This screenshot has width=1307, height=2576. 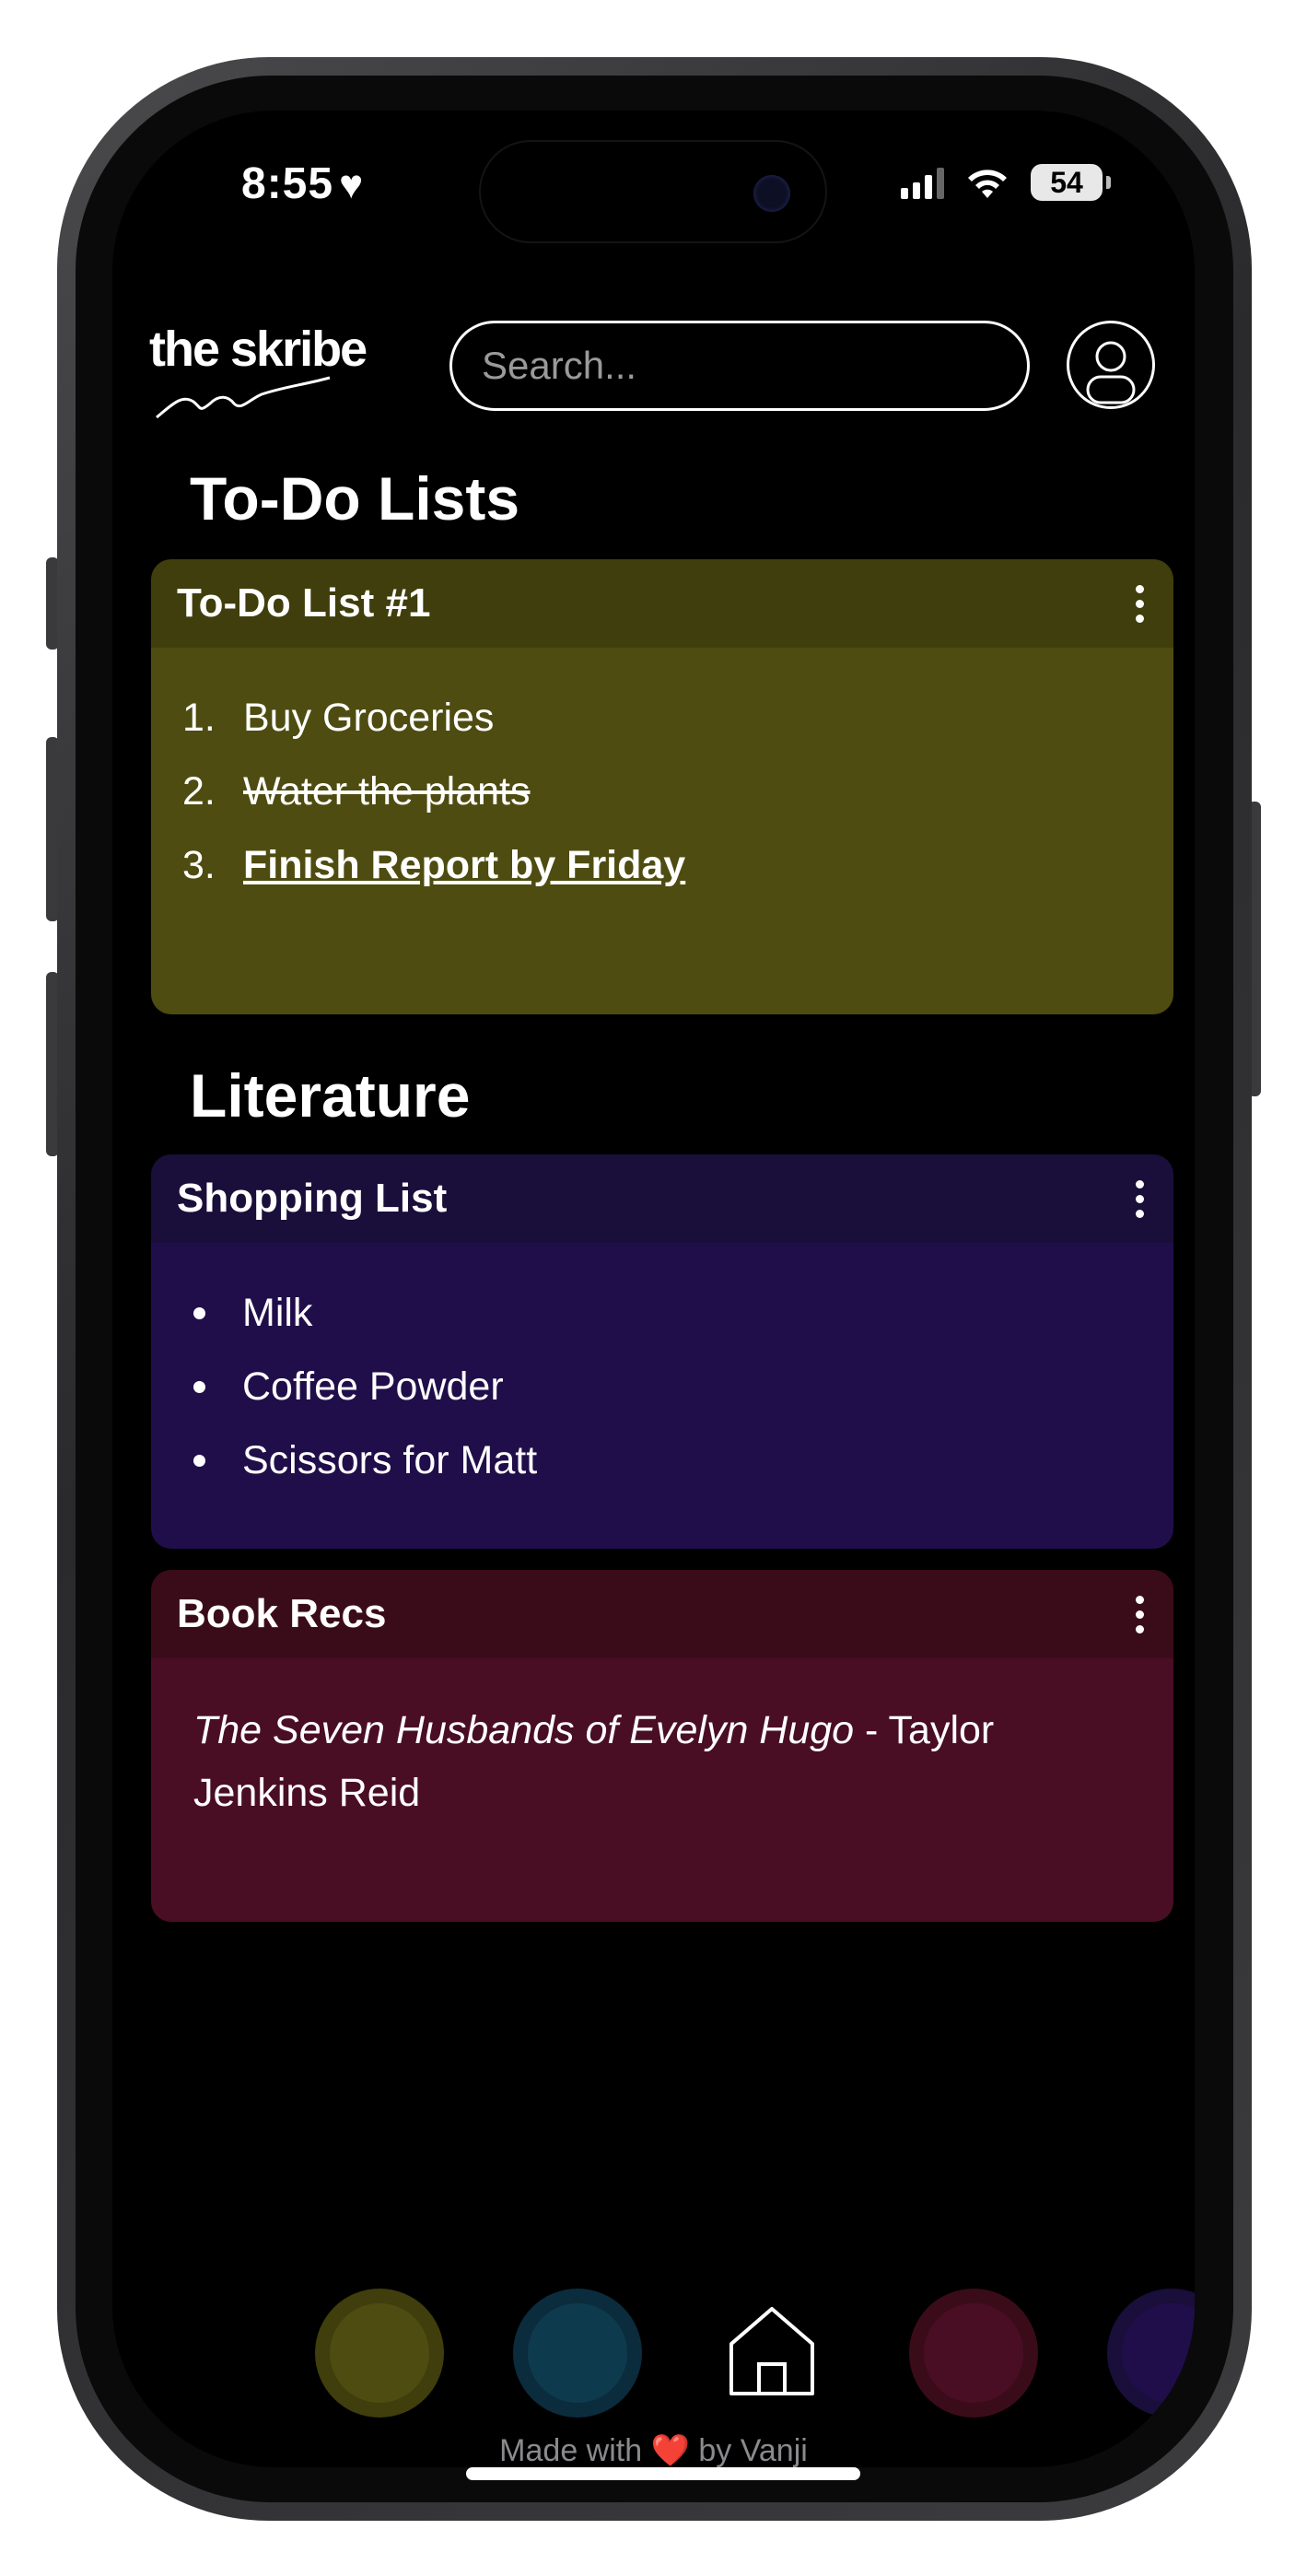 What do you see at coordinates (988, 184) in the screenshot?
I see `wifi-icon` at bounding box center [988, 184].